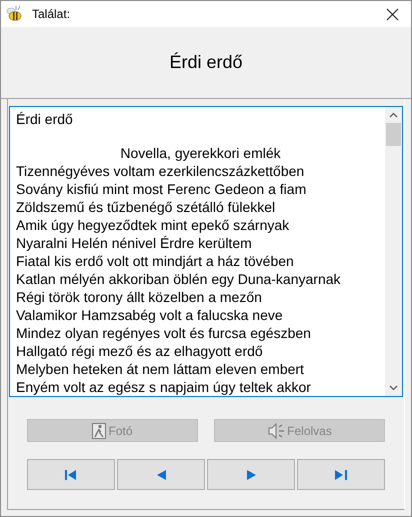 Image resolution: width=412 pixels, height=517 pixels. I want to click on text-line: Mindez olyan regényes volt és furcsa egészben, so click(163, 333).